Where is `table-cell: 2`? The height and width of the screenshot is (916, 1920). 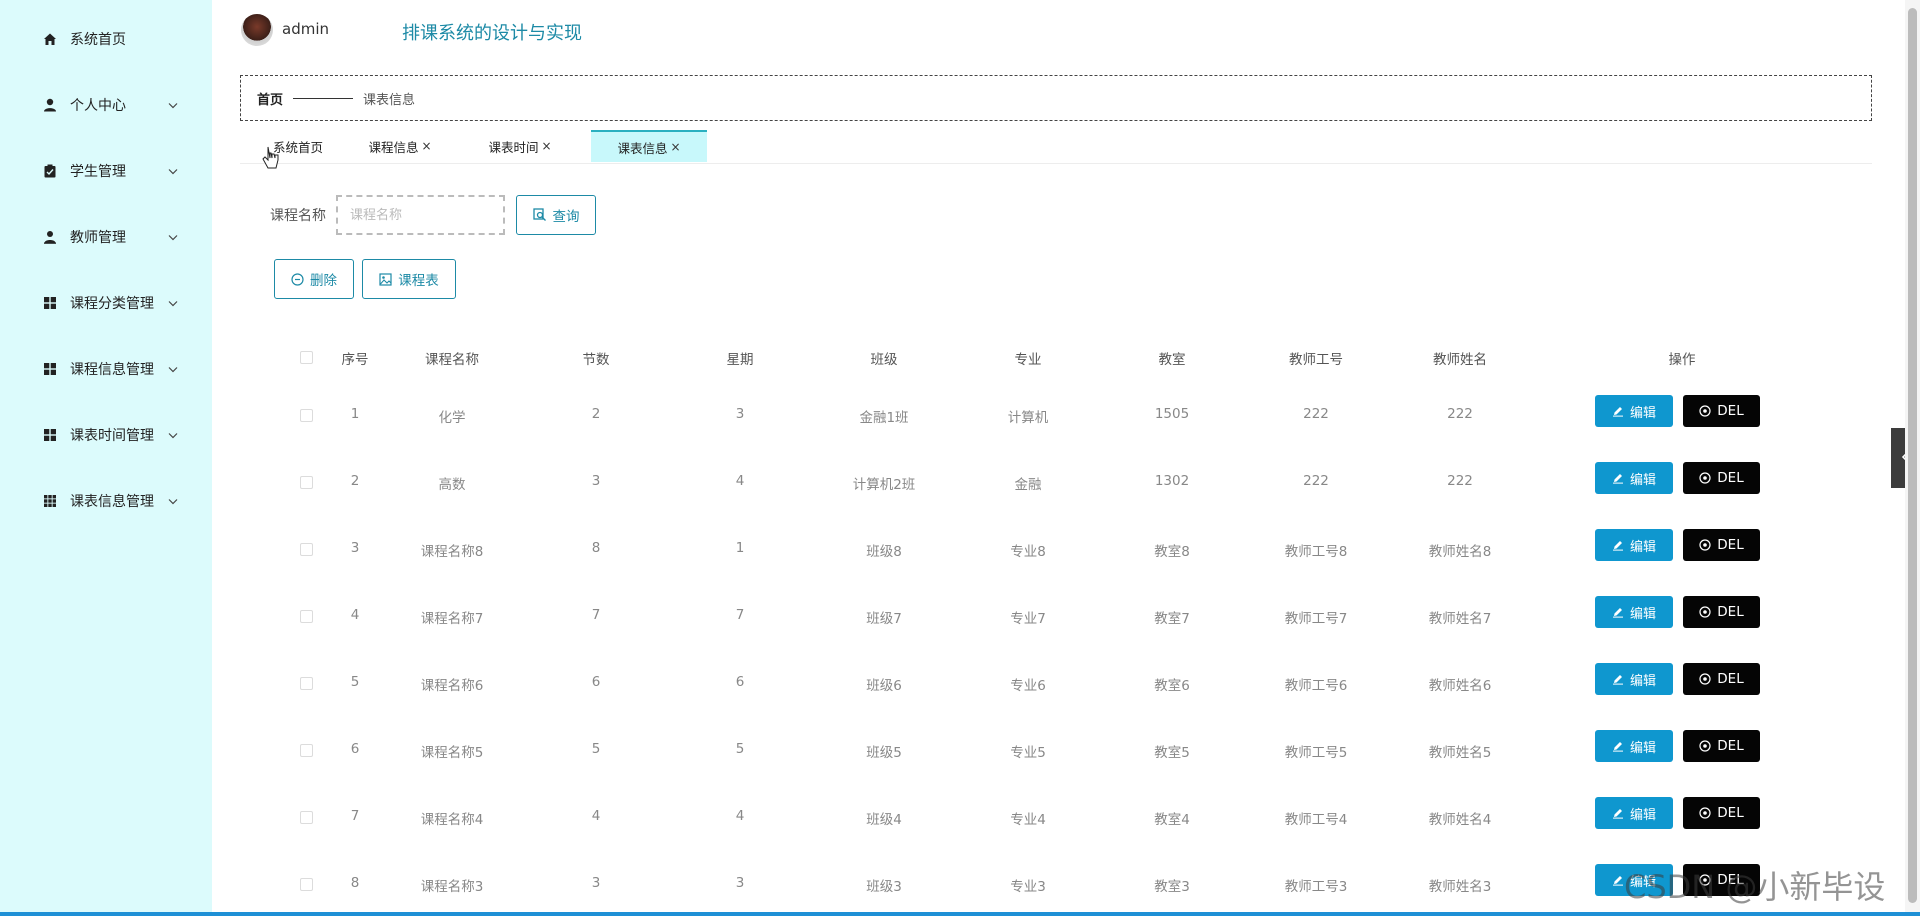 table-cell: 2 is located at coordinates (596, 414).